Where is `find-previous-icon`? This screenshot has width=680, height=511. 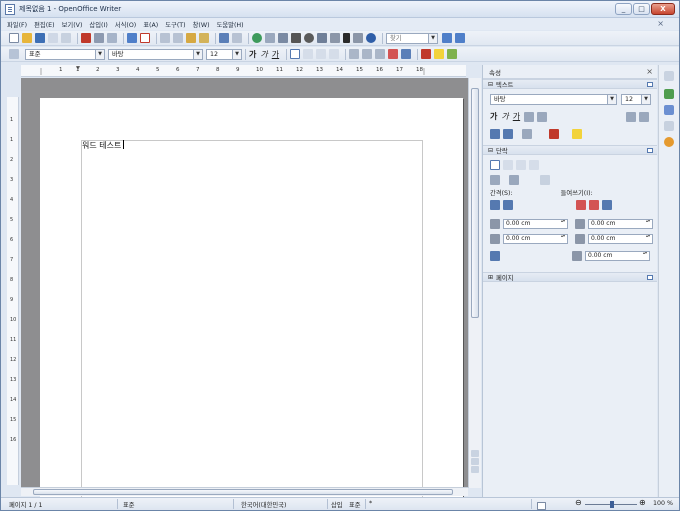 find-previous-icon is located at coordinates (460, 38).